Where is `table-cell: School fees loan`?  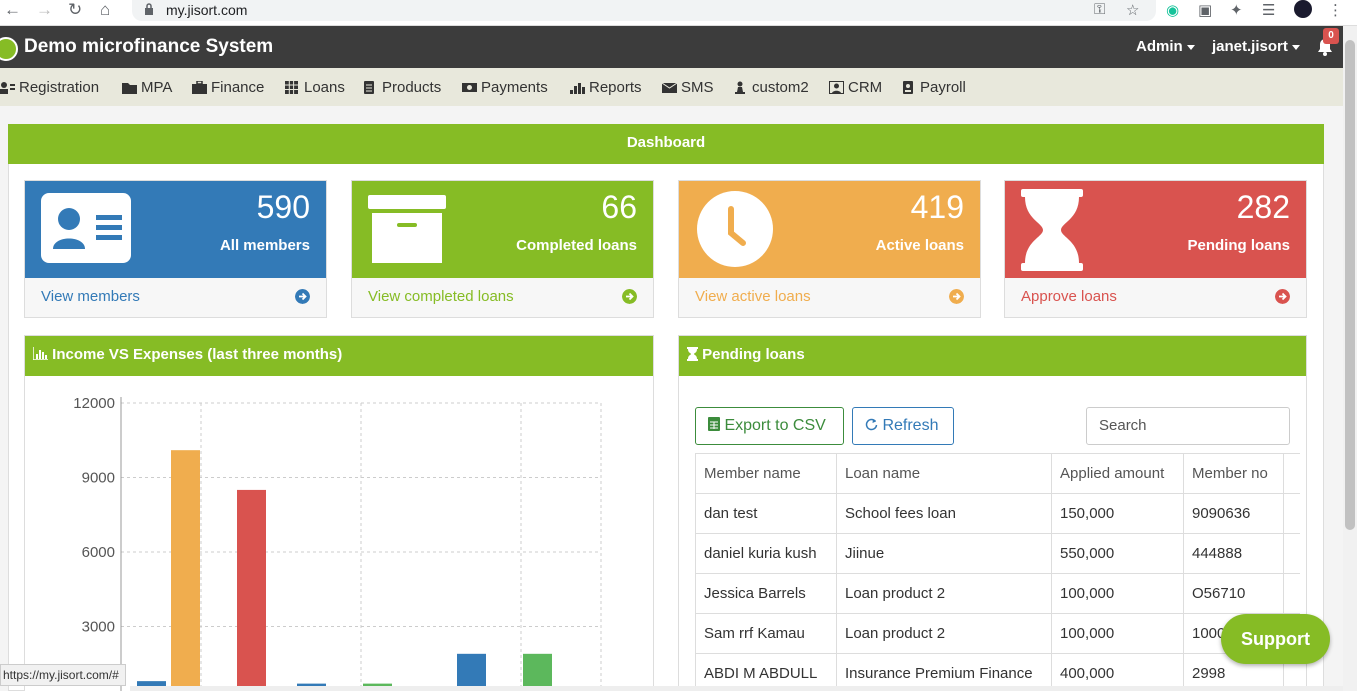
table-cell: School fees loan is located at coordinates (944, 513).